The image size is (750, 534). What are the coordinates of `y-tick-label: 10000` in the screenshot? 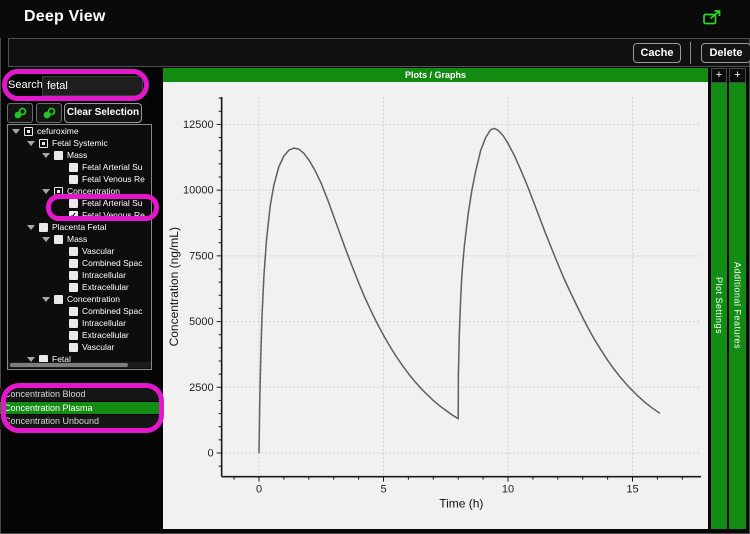 It's located at (198, 191).